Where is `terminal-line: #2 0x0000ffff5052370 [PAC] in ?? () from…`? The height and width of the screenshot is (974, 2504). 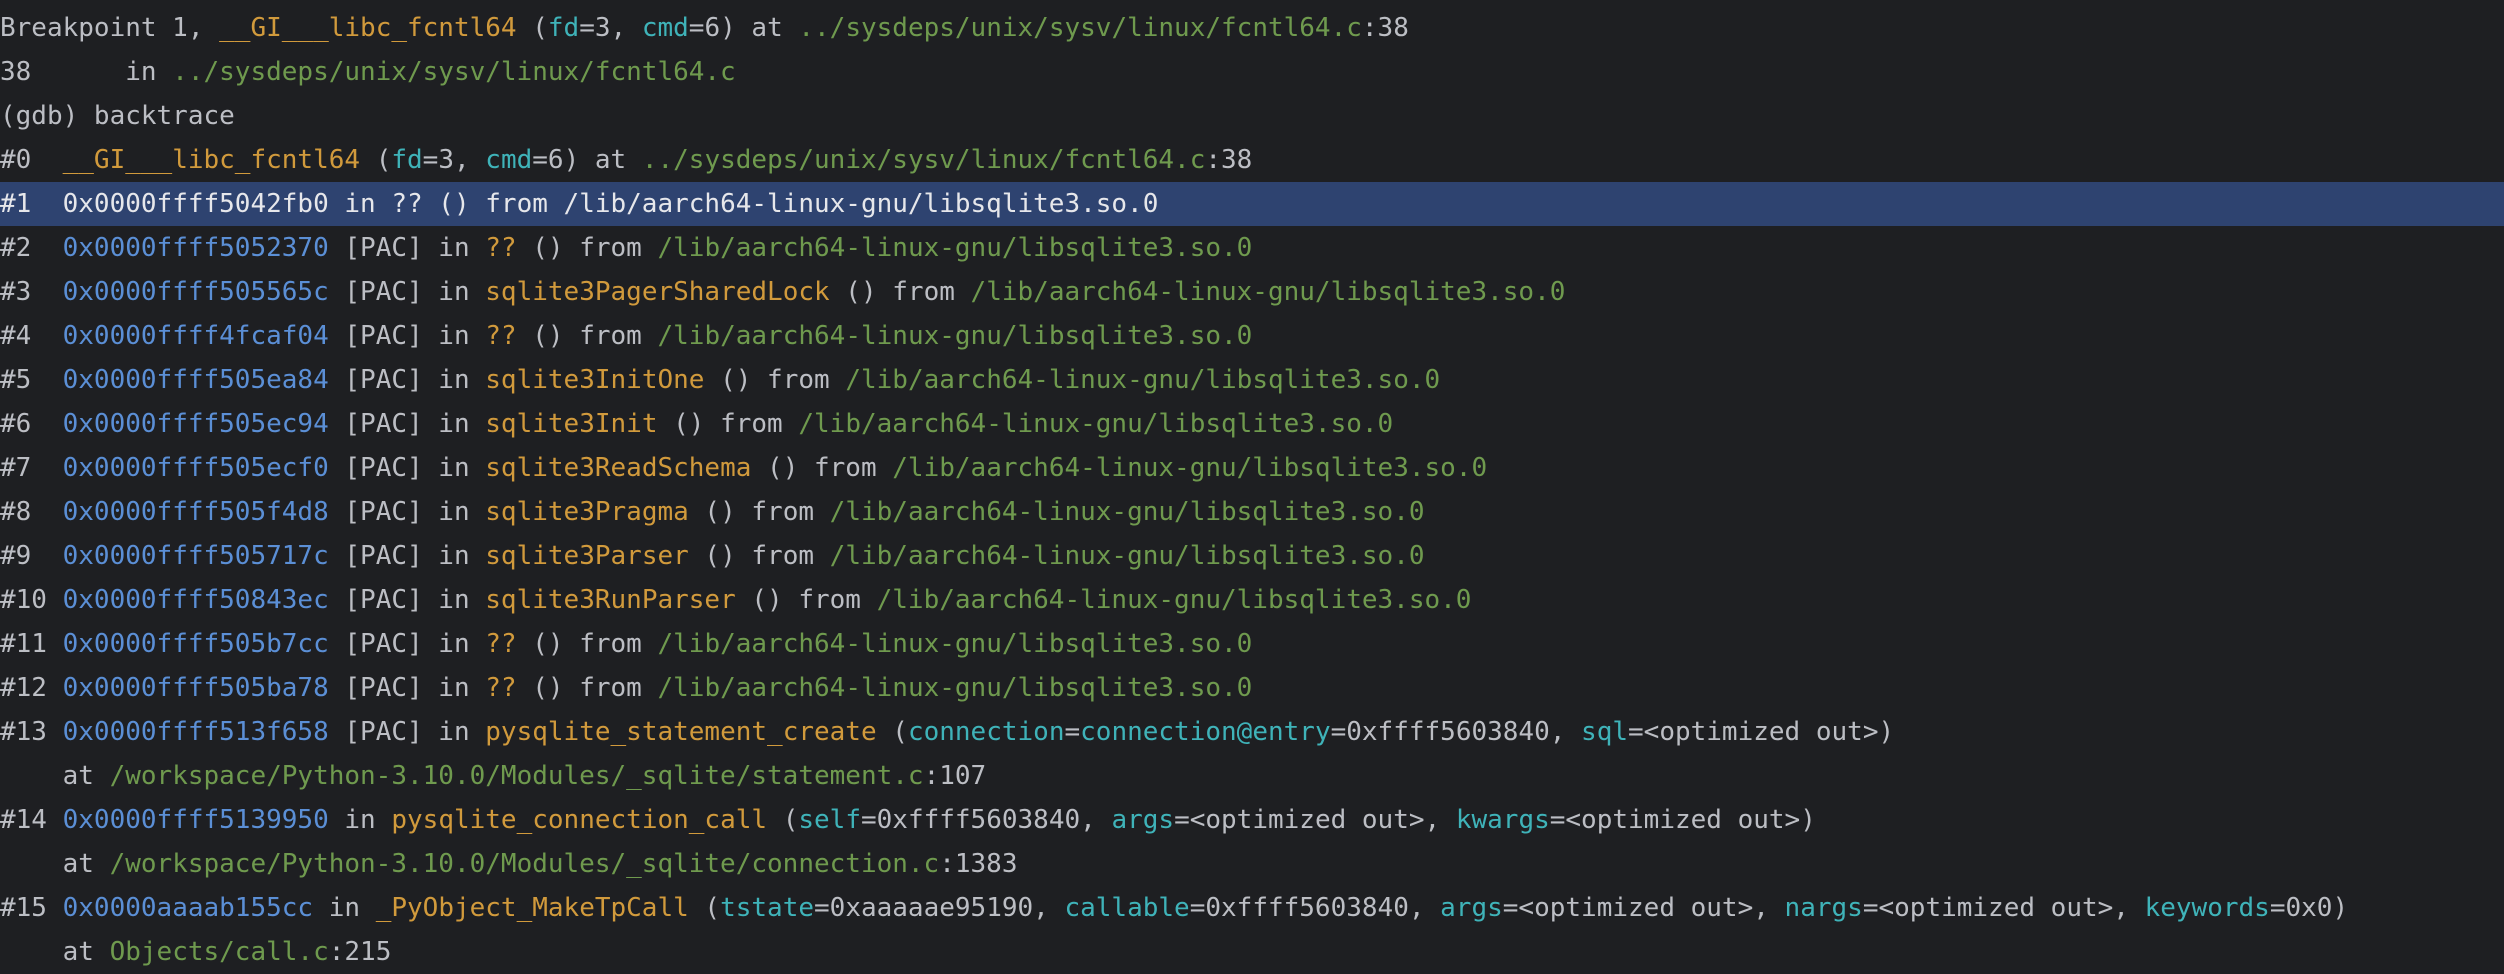
terminal-line: #2 0x0000ffff5052370 [PAC] in ?? () from… is located at coordinates (1252, 248).